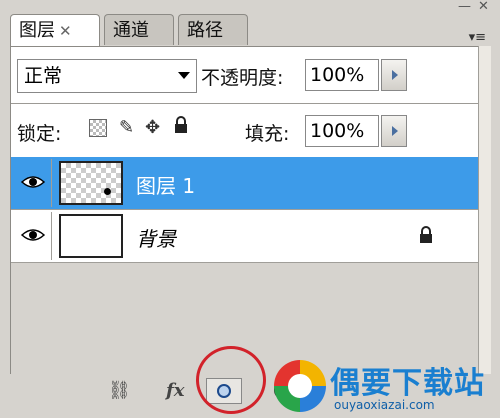 The width and height of the screenshot is (500, 418). I want to click on lock-transparent-pixels-icon, so click(98, 128).